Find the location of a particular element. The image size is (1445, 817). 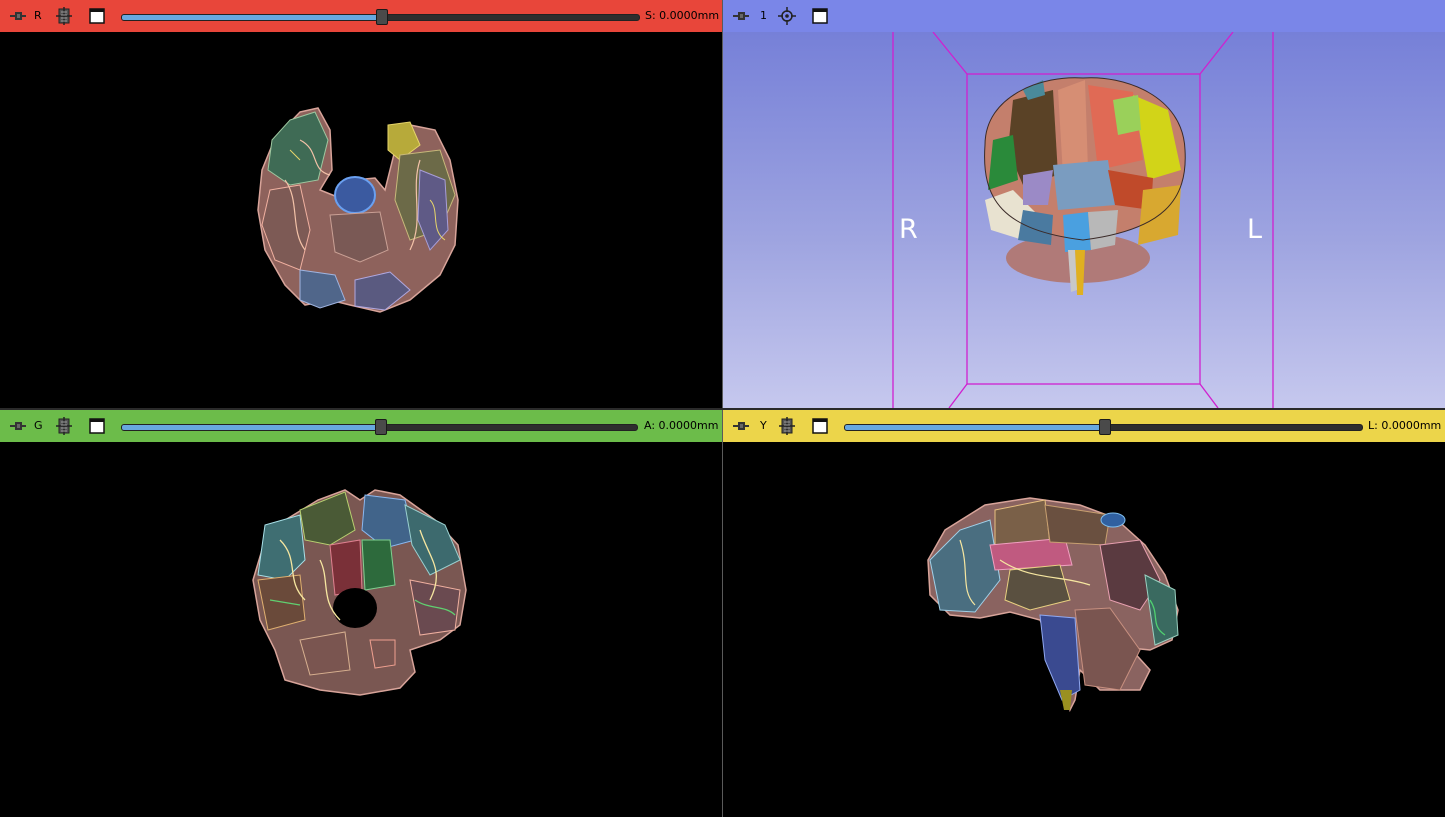

three-d-view-label: 1 is located at coordinates (763, 15).